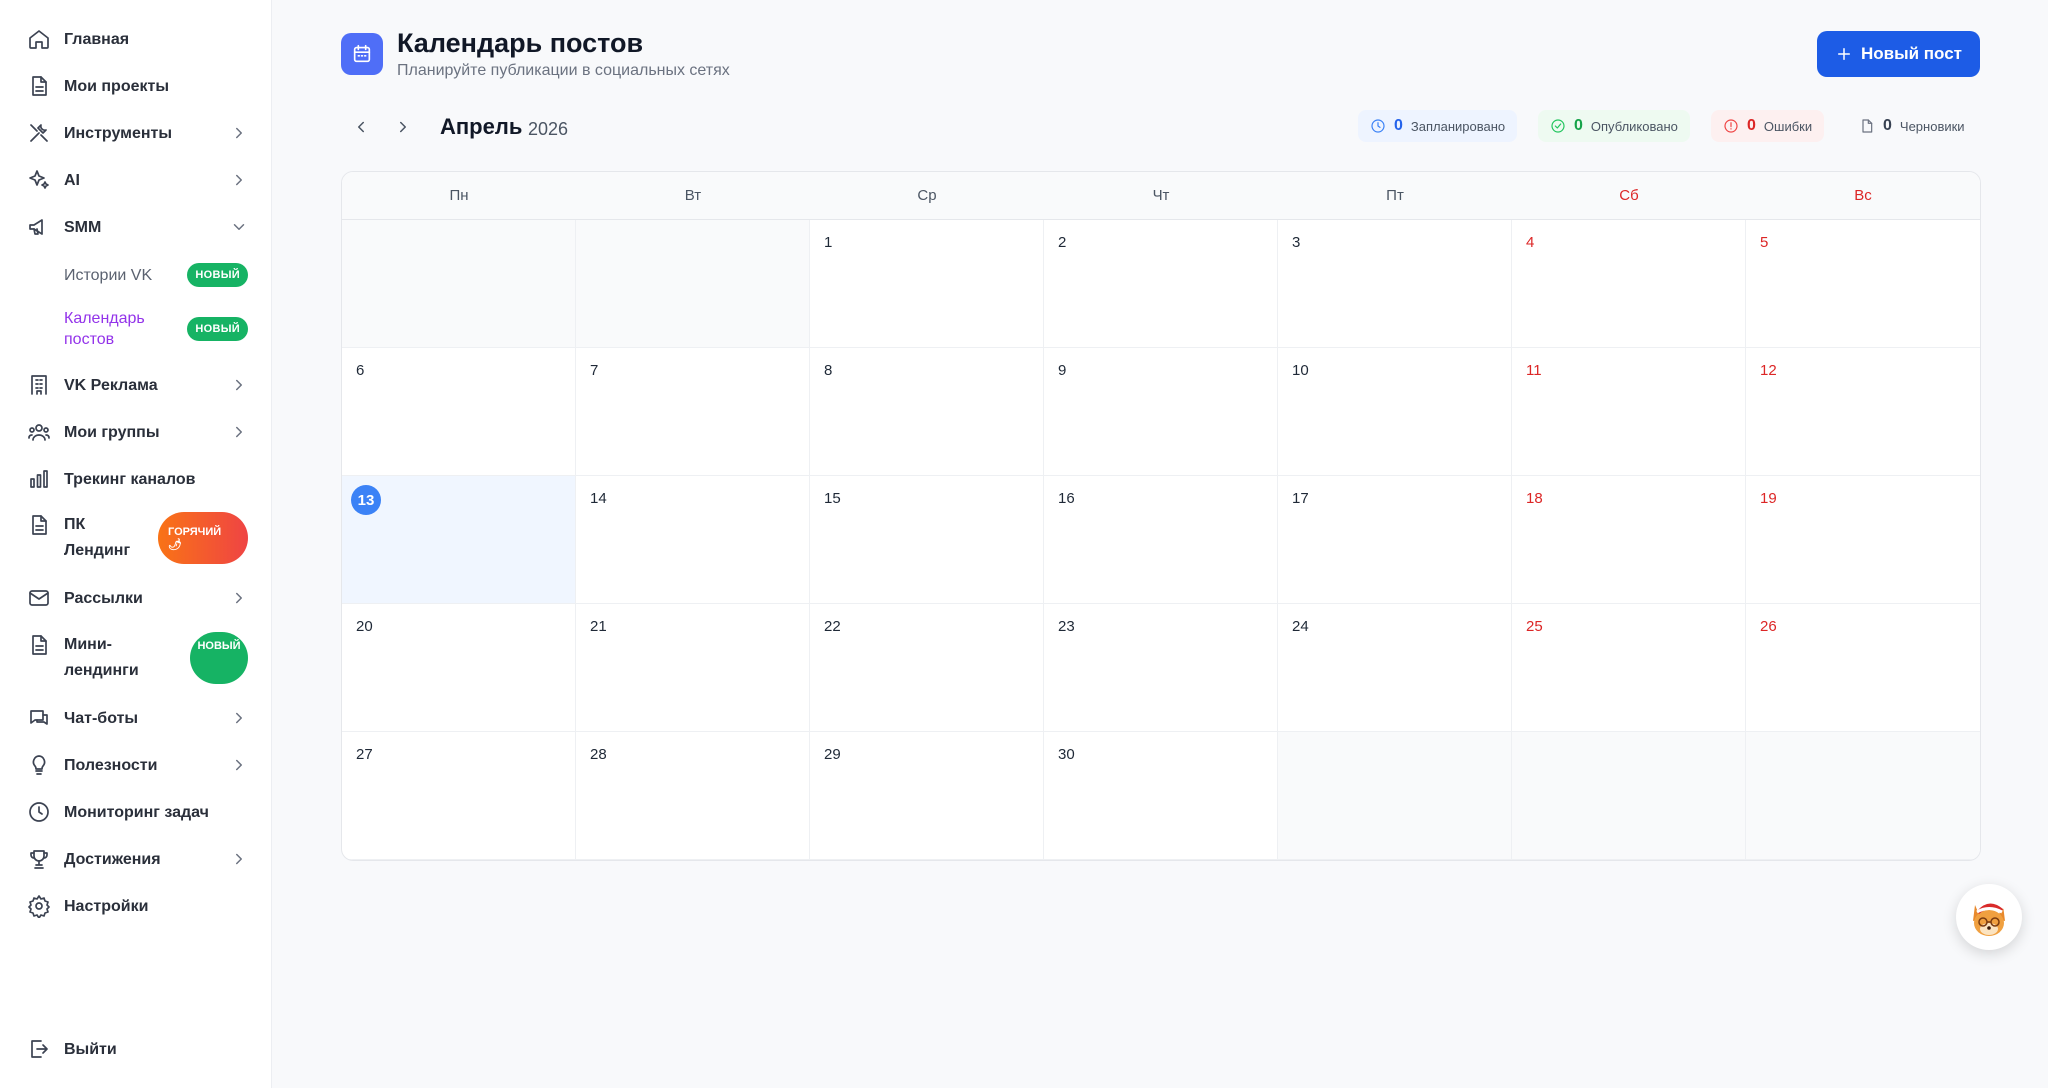 Image resolution: width=2048 pixels, height=1088 pixels. I want to click on prev-month-button, so click(361, 127).